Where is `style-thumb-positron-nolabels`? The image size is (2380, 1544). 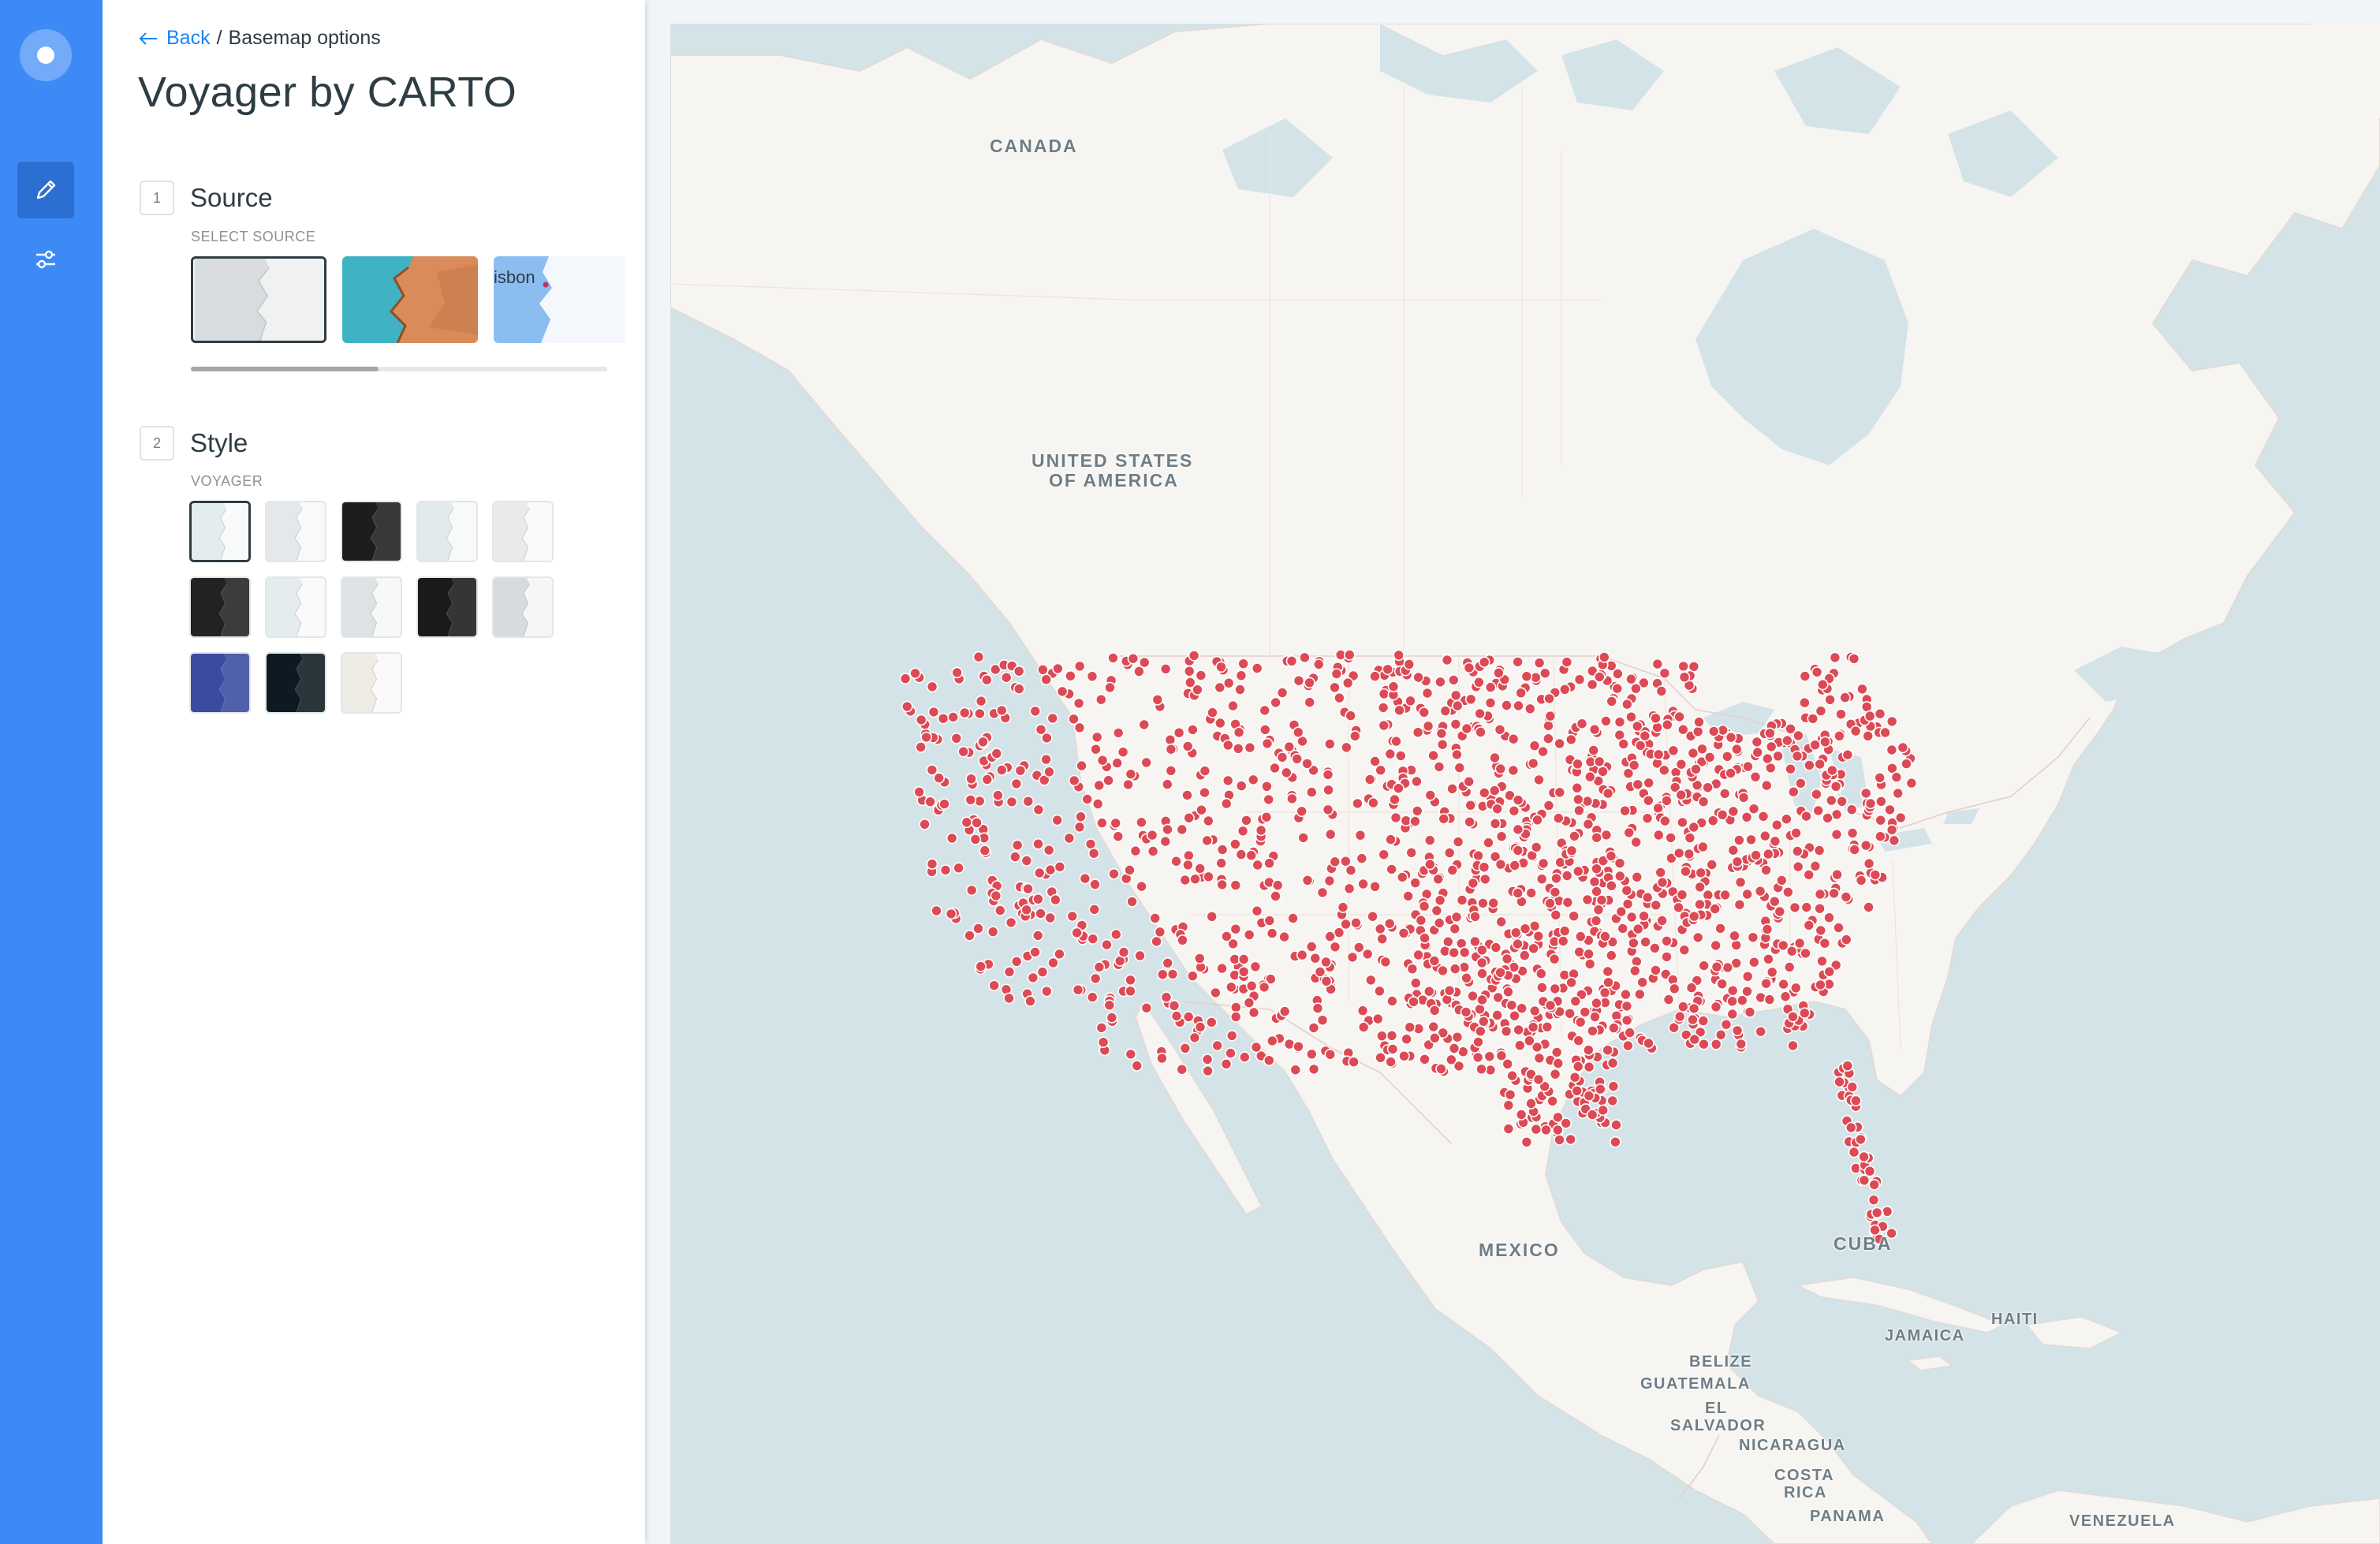 style-thumb-positron-nolabels is located at coordinates (371, 607).